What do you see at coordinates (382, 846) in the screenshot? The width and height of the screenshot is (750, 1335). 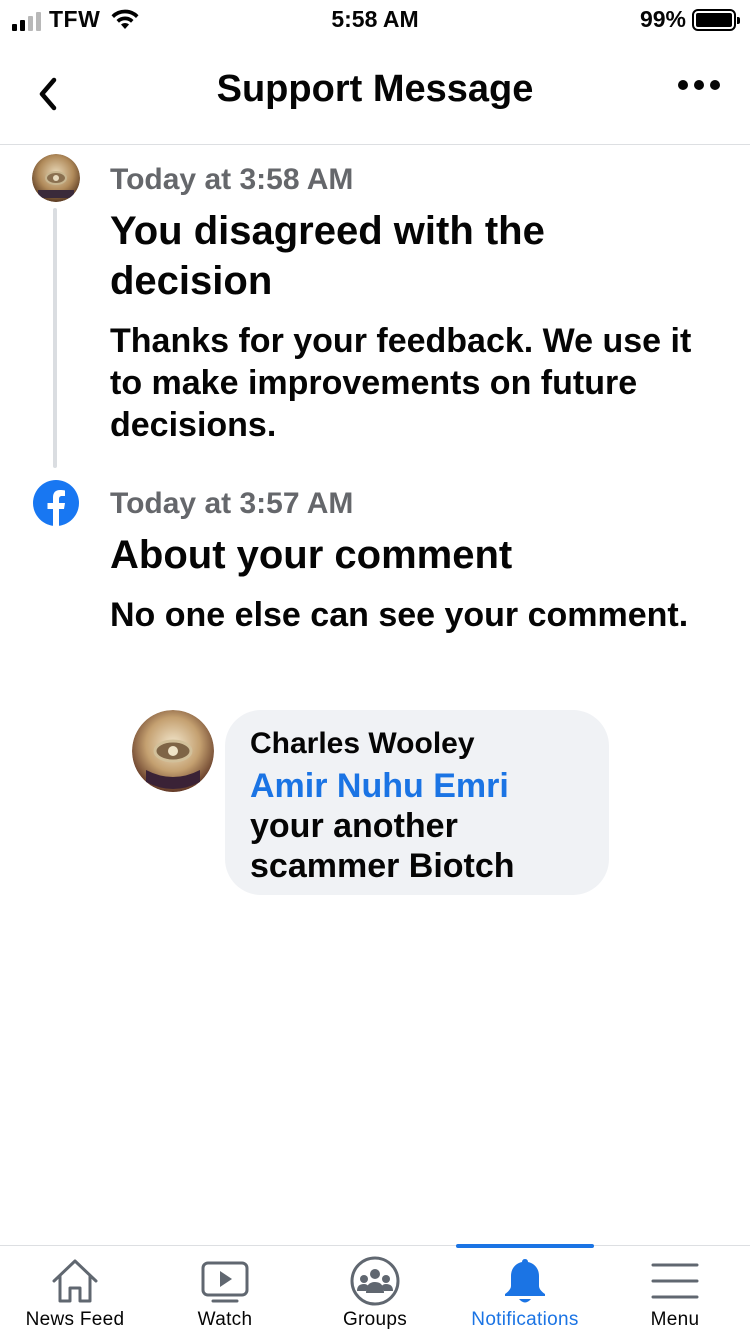 I see `comment-body: your another scammer Biotch` at bounding box center [382, 846].